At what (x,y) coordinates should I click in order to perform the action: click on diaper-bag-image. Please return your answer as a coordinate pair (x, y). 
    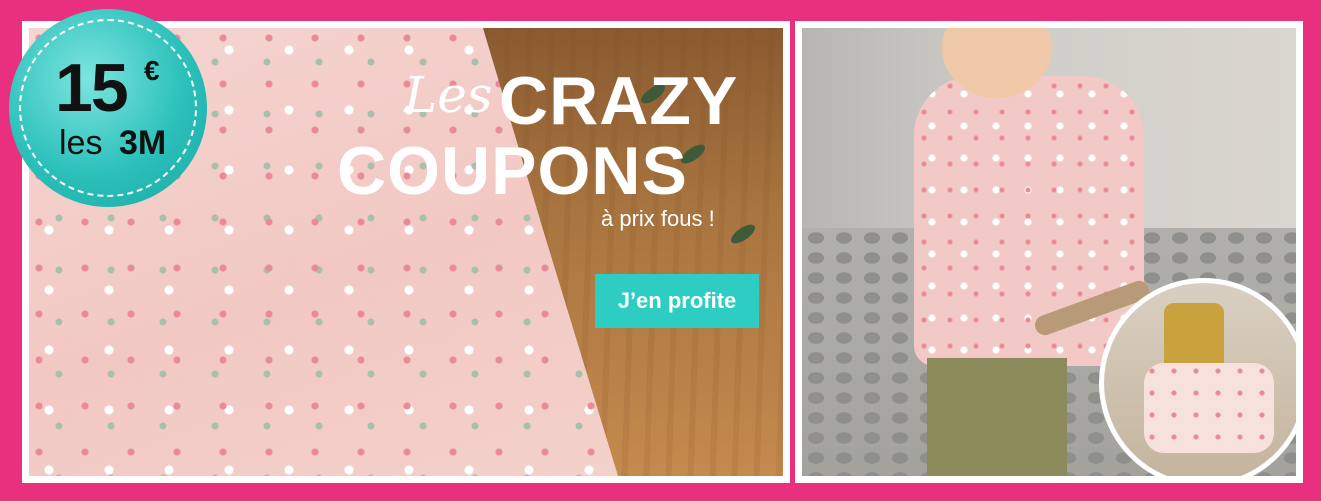
    Looking at the image, I should click on (1209, 408).